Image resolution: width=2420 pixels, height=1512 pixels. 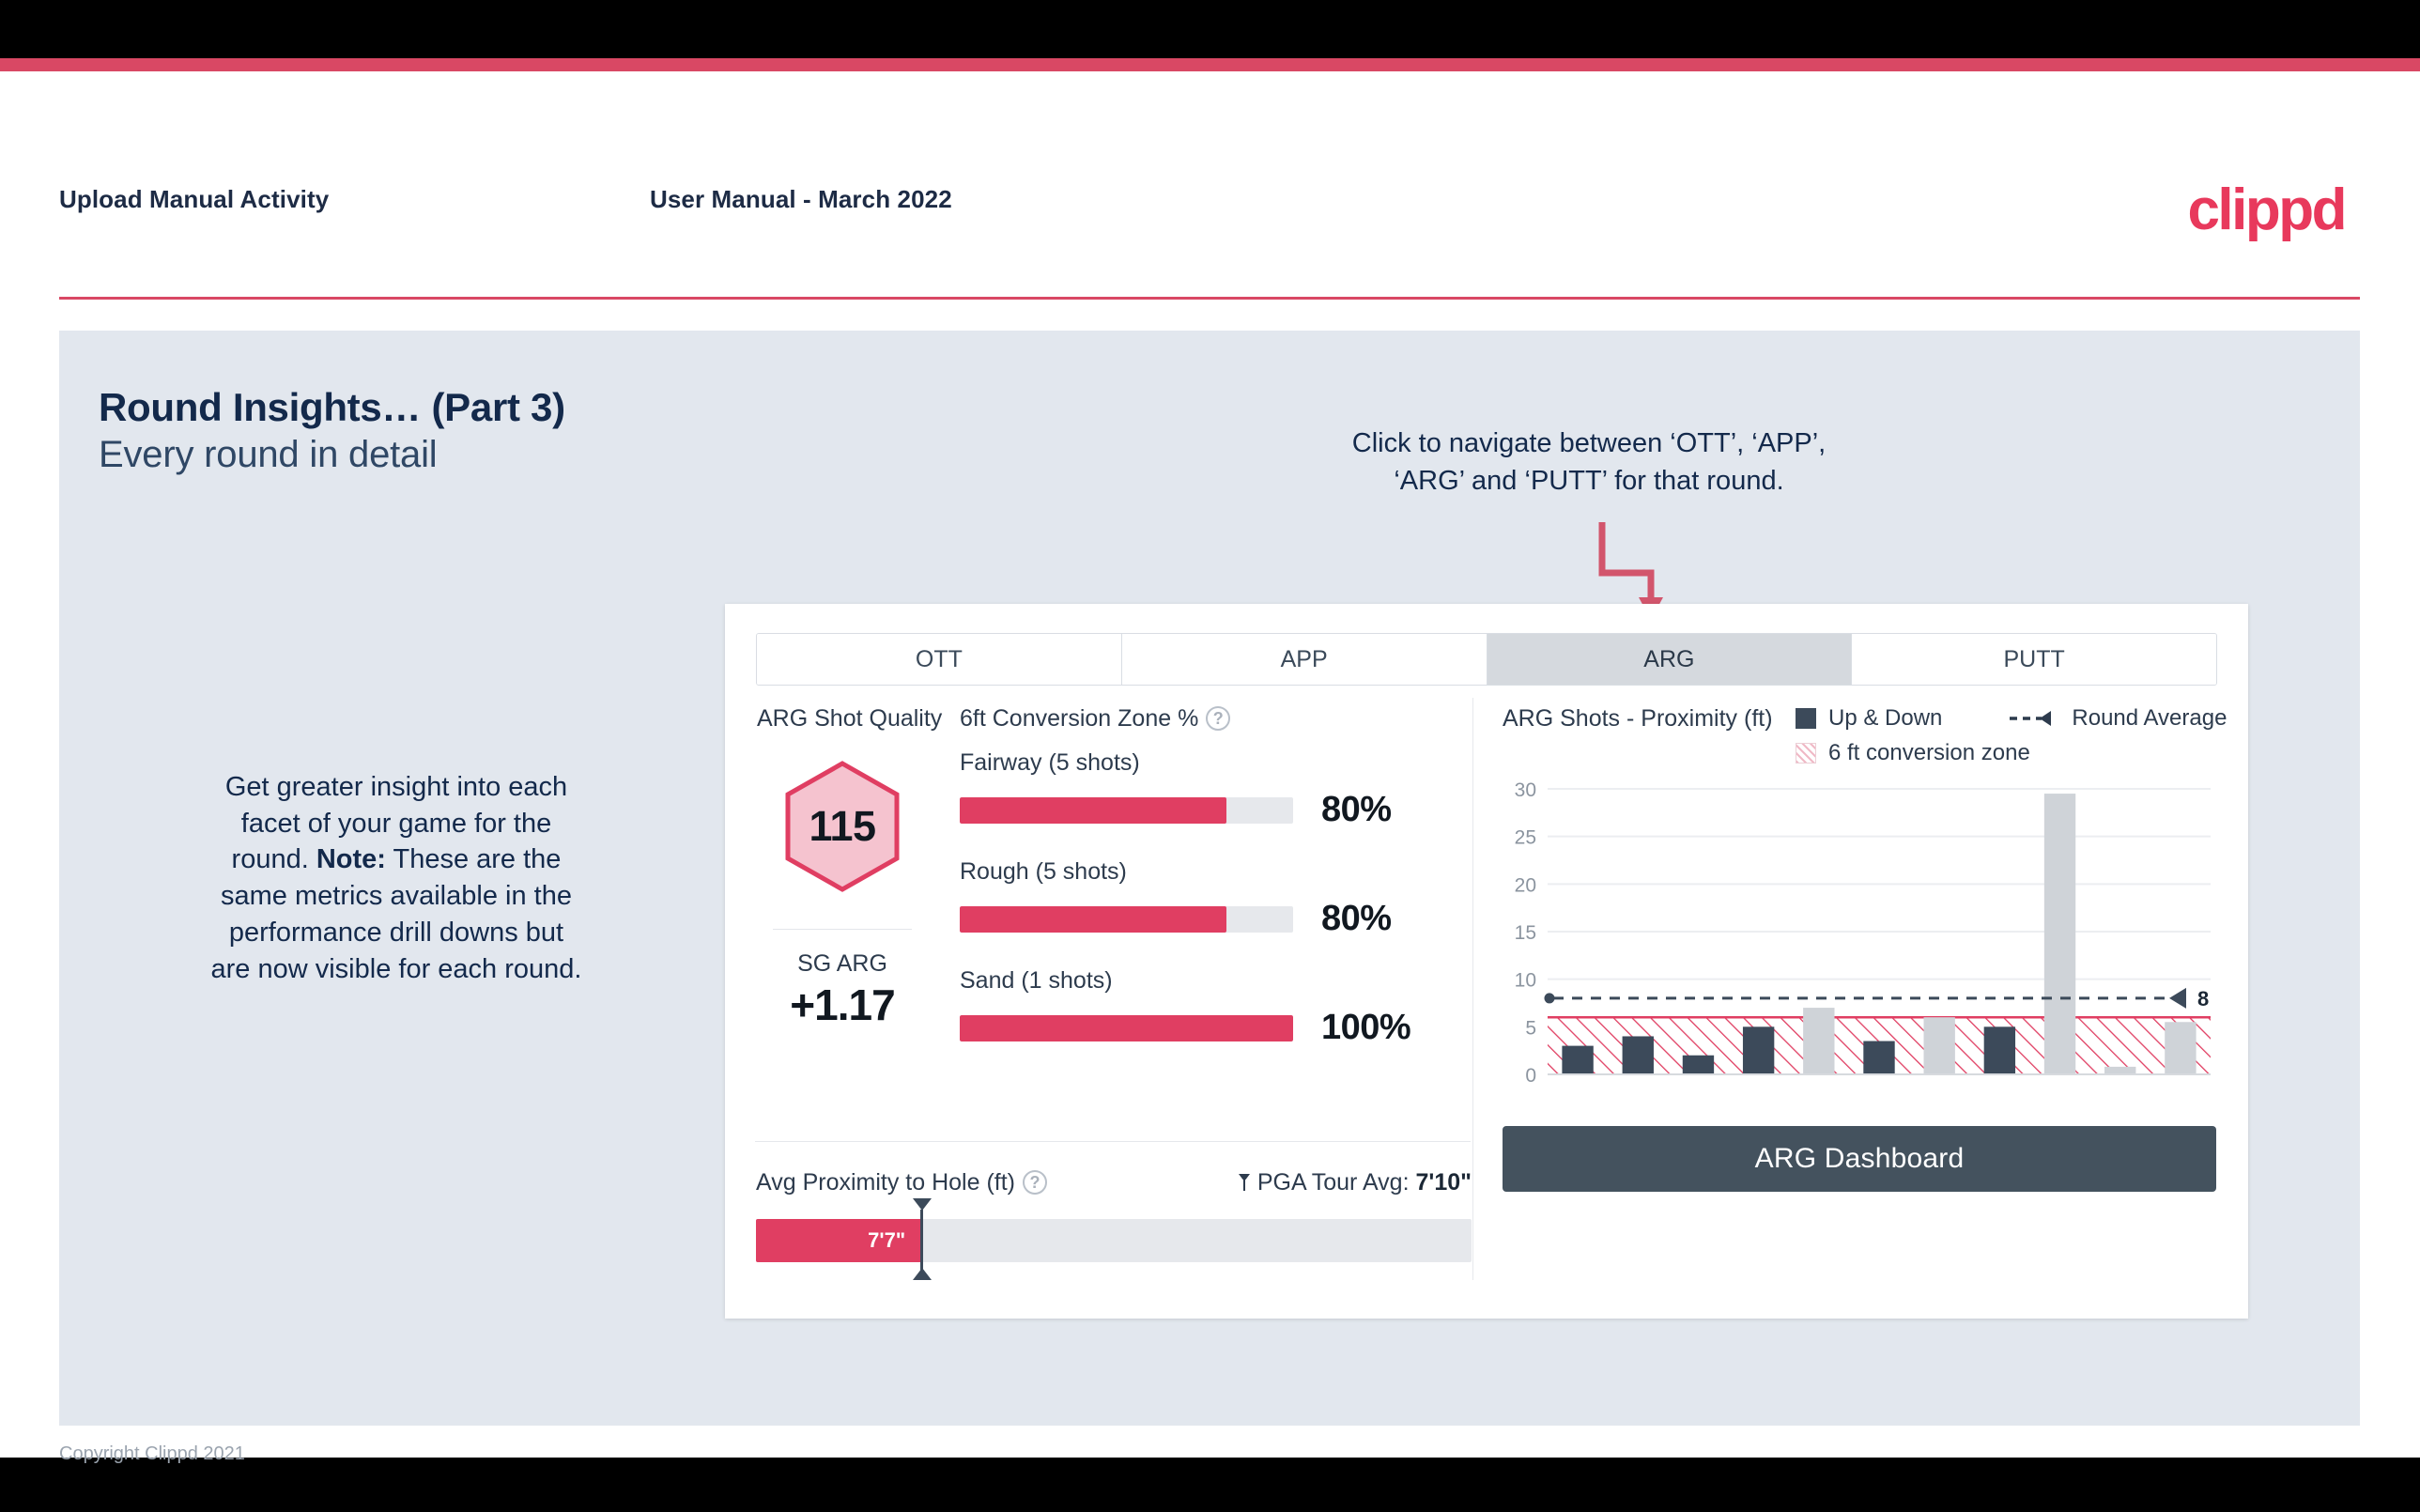 I want to click on tab-arg: ARG, so click(x=1670, y=660).